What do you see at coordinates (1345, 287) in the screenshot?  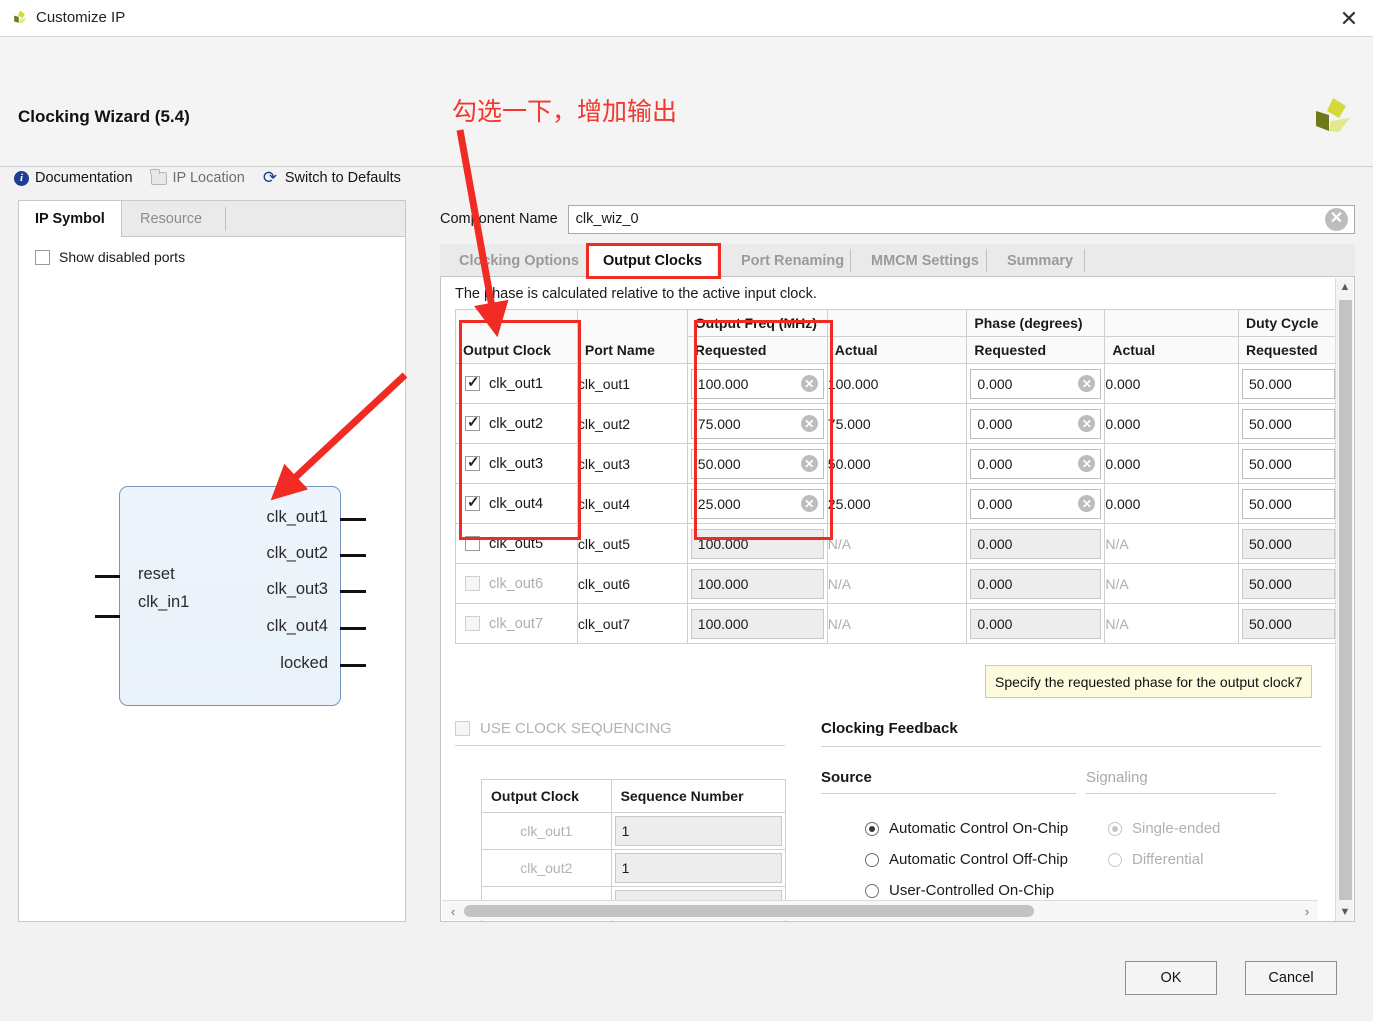 I see `scroll-up-icon: ▲` at bounding box center [1345, 287].